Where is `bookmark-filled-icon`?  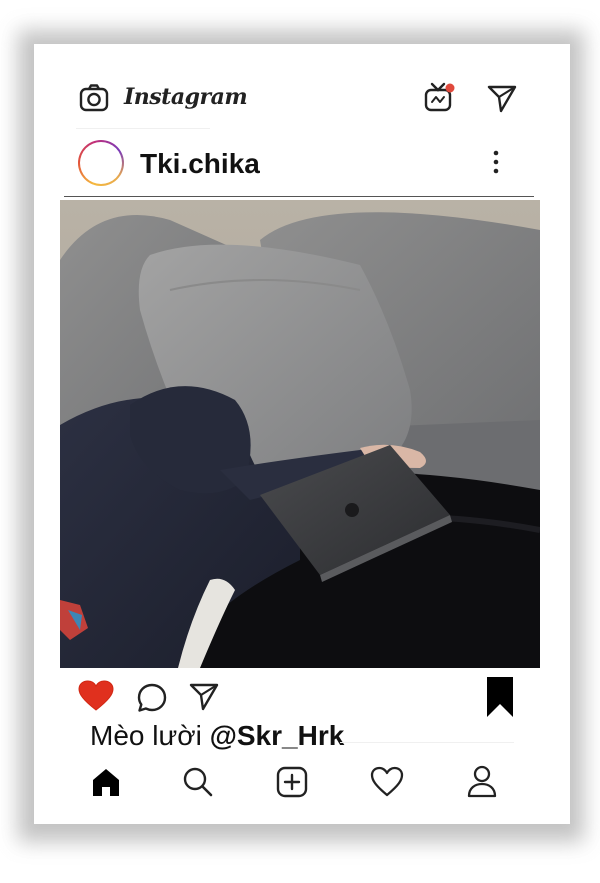
bookmark-filled-icon is located at coordinates (500, 697).